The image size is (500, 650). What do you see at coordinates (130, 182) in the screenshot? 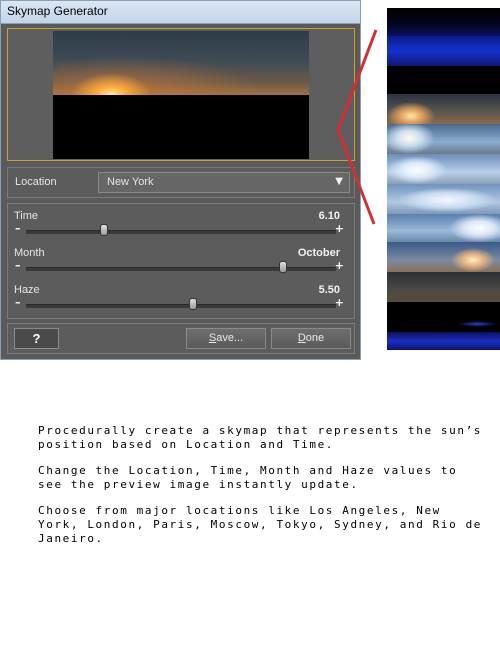
I see `location-value: New York` at bounding box center [130, 182].